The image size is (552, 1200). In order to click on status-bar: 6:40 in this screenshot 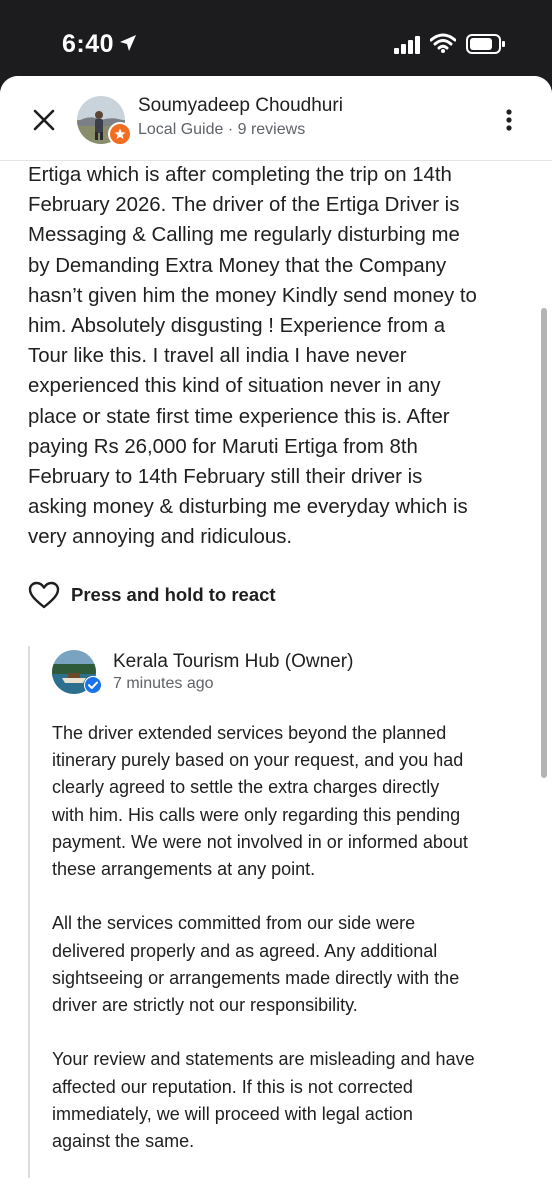, I will do `click(276, 40)`.